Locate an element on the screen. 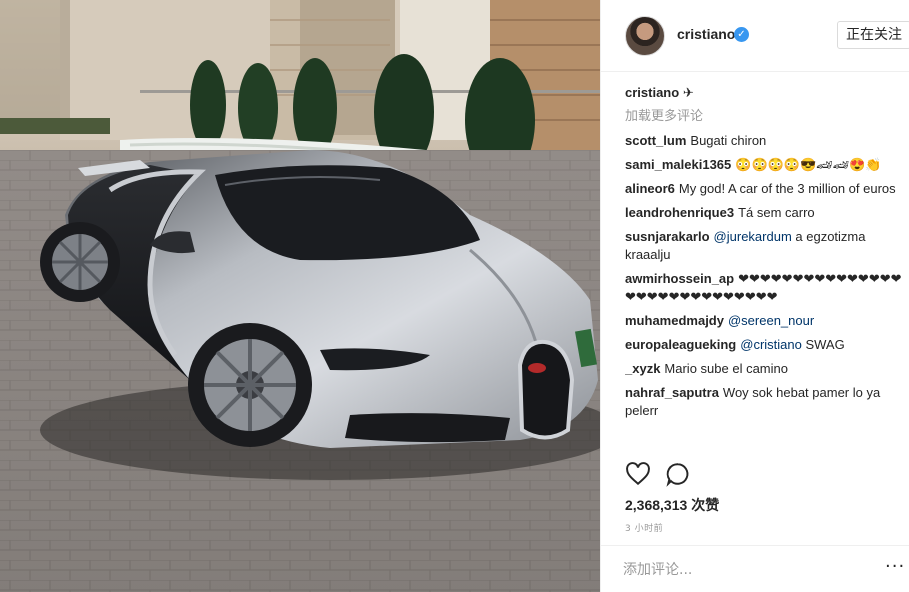 This screenshot has height=592, width=909. add-comment-bar: ··· is located at coordinates (755, 568).